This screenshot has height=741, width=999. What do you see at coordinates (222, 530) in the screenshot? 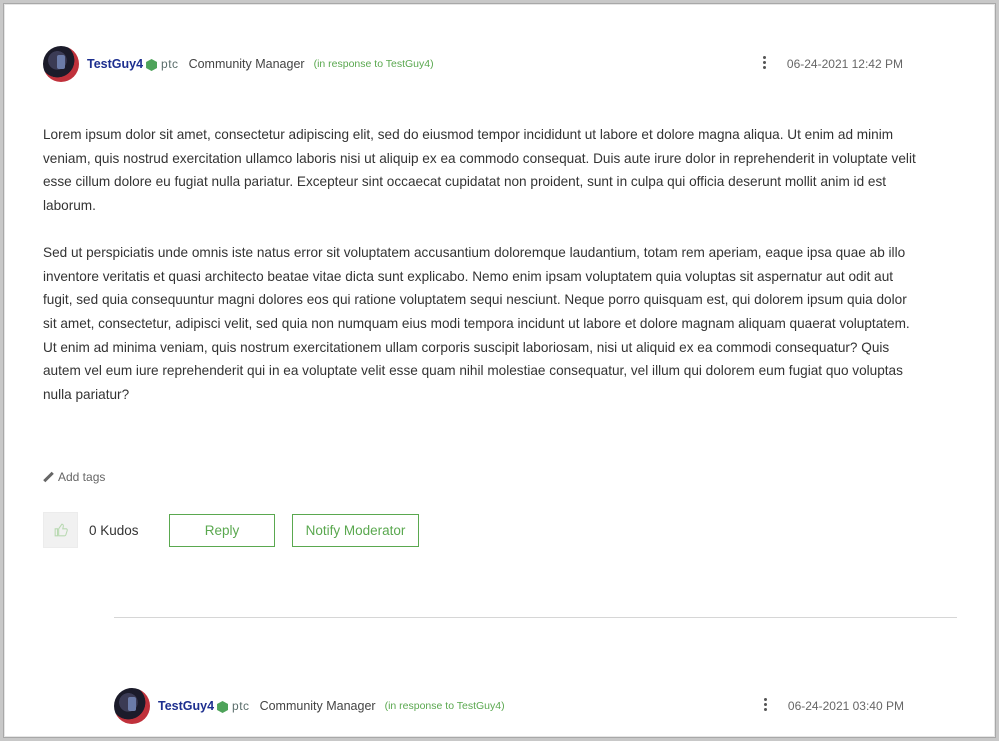
I see `reply-button: Reply` at bounding box center [222, 530].